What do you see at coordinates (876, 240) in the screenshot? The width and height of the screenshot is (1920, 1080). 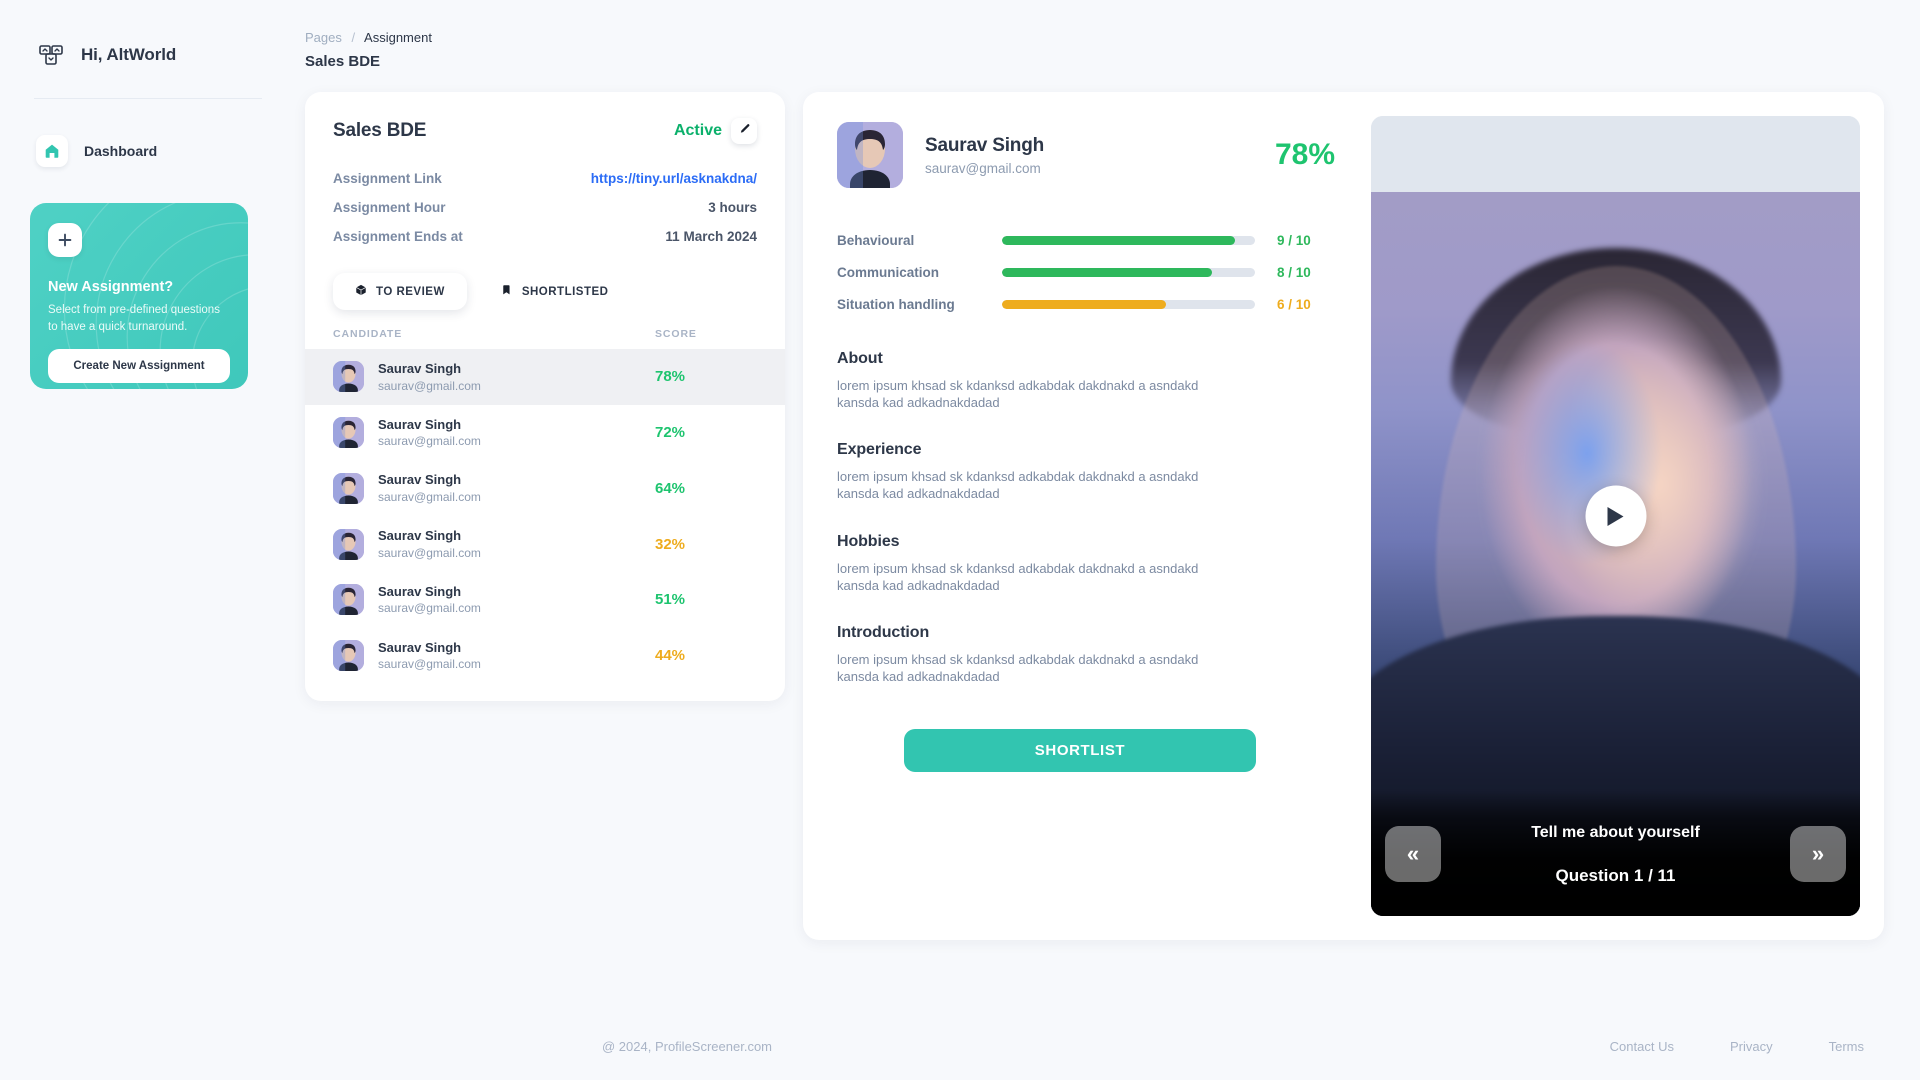 I see `skill-label: Behavioural` at bounding box center [876, 240].